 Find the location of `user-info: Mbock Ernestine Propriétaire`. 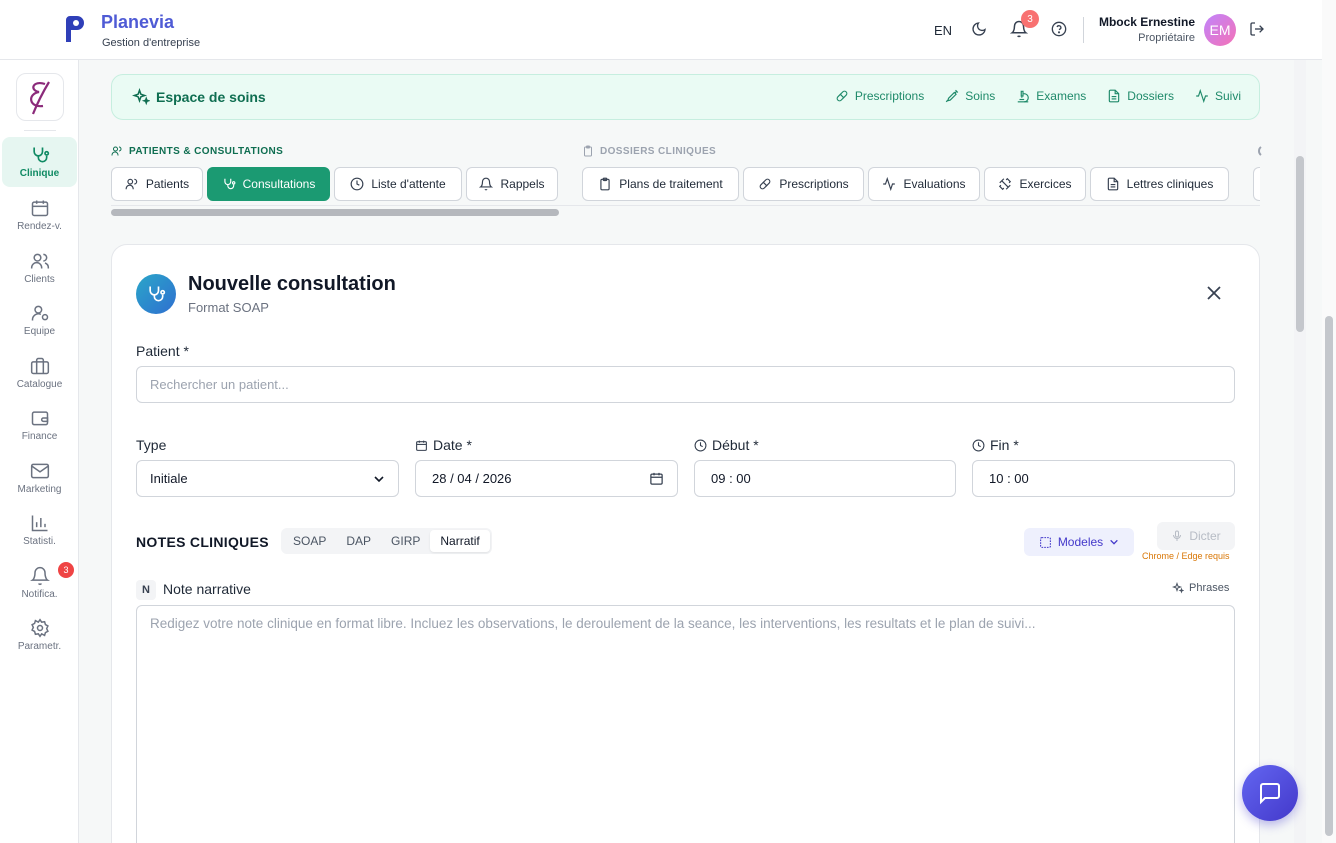

user-info: Mbock Ernestine Propriétaire is located at coordinates (1147, 29).